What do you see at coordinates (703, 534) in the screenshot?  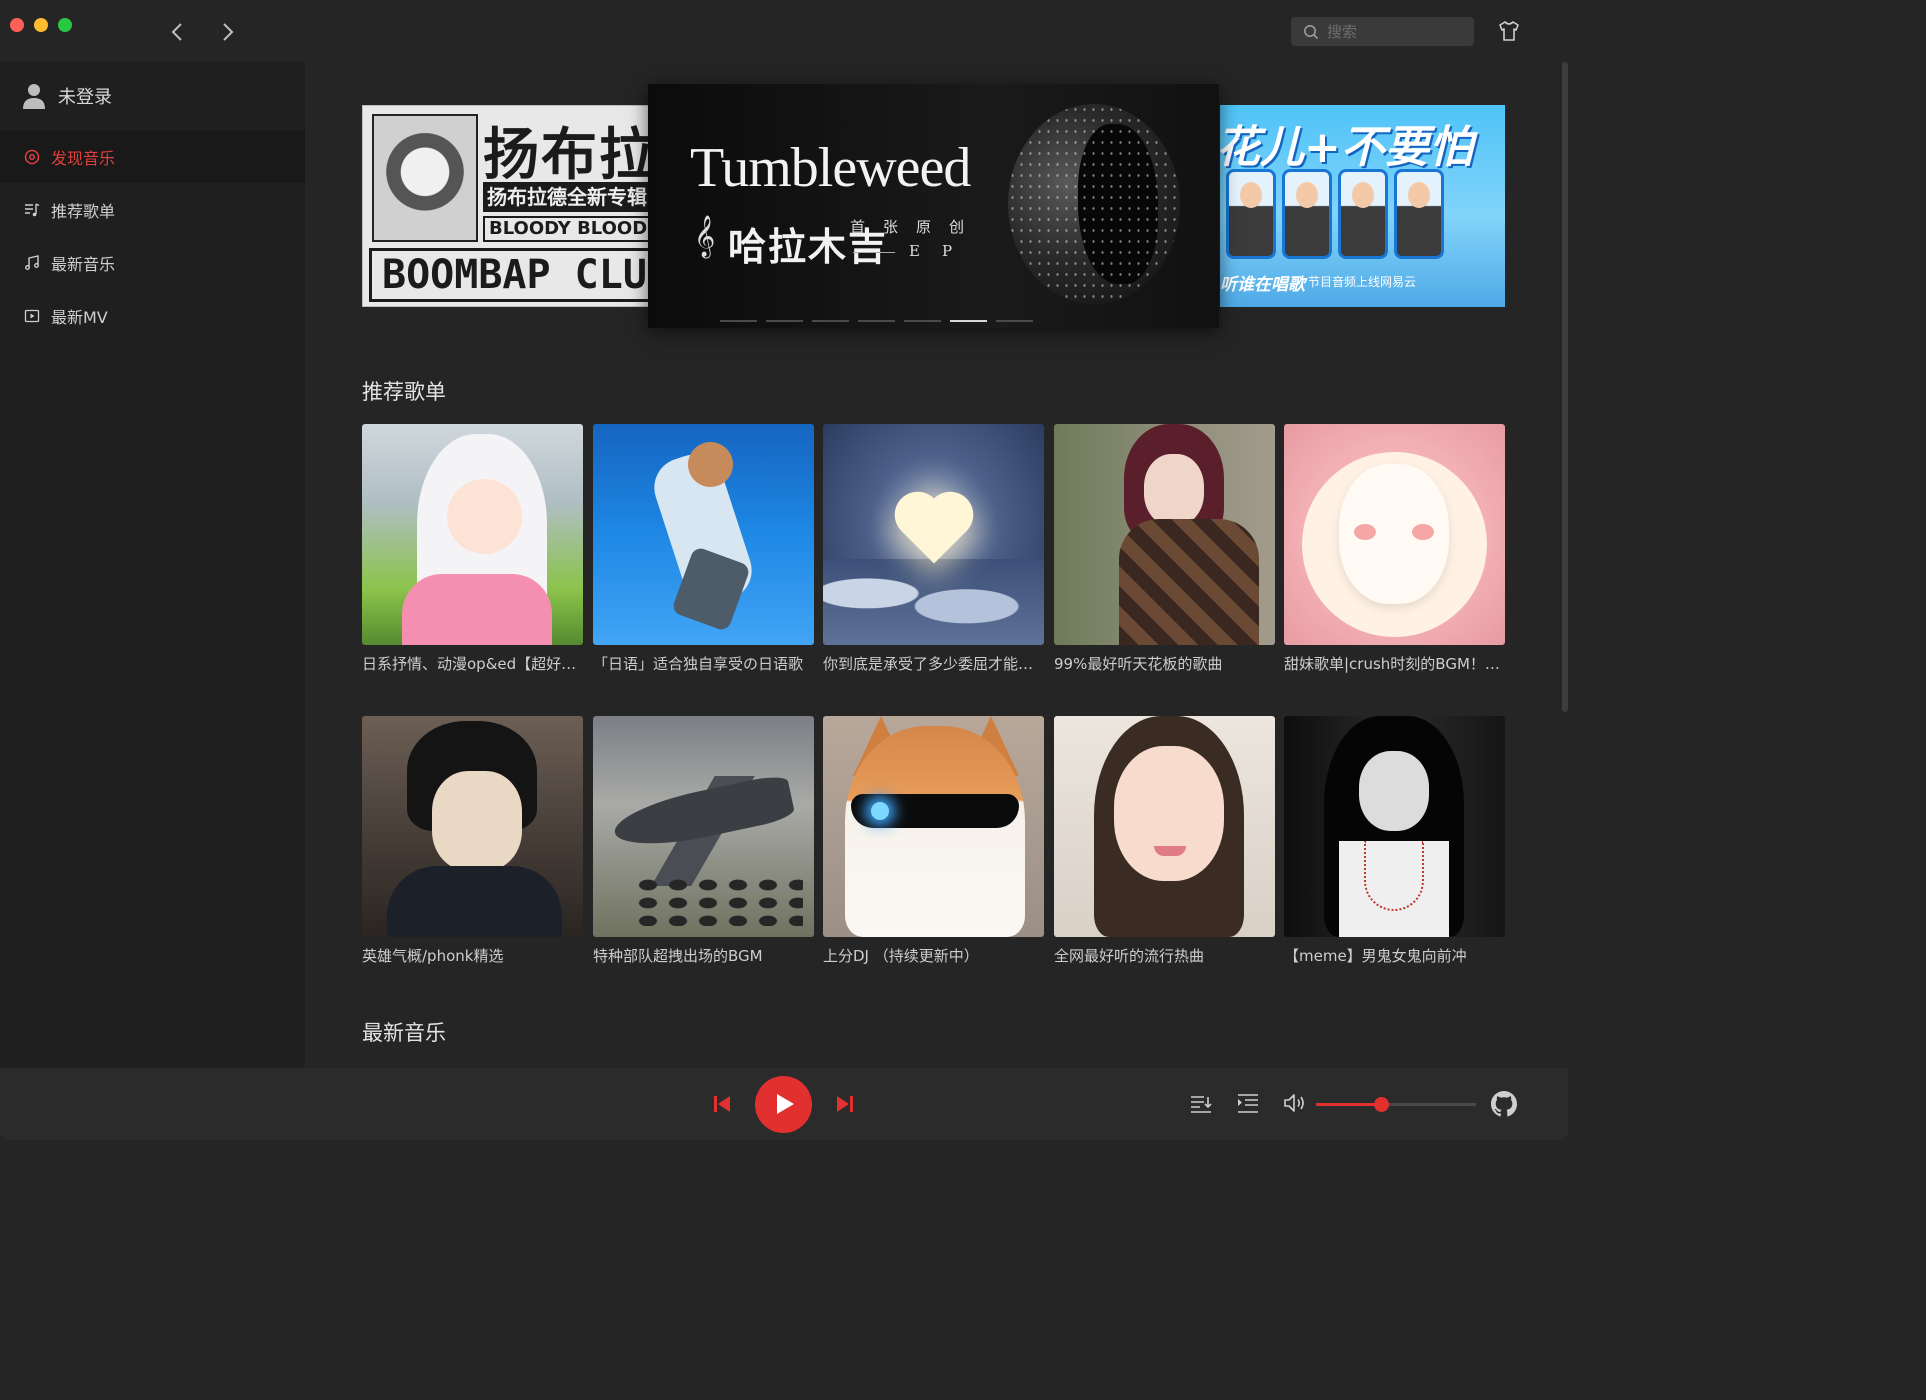 I see `anime-sky-cover` at bounding box center [703, 534].